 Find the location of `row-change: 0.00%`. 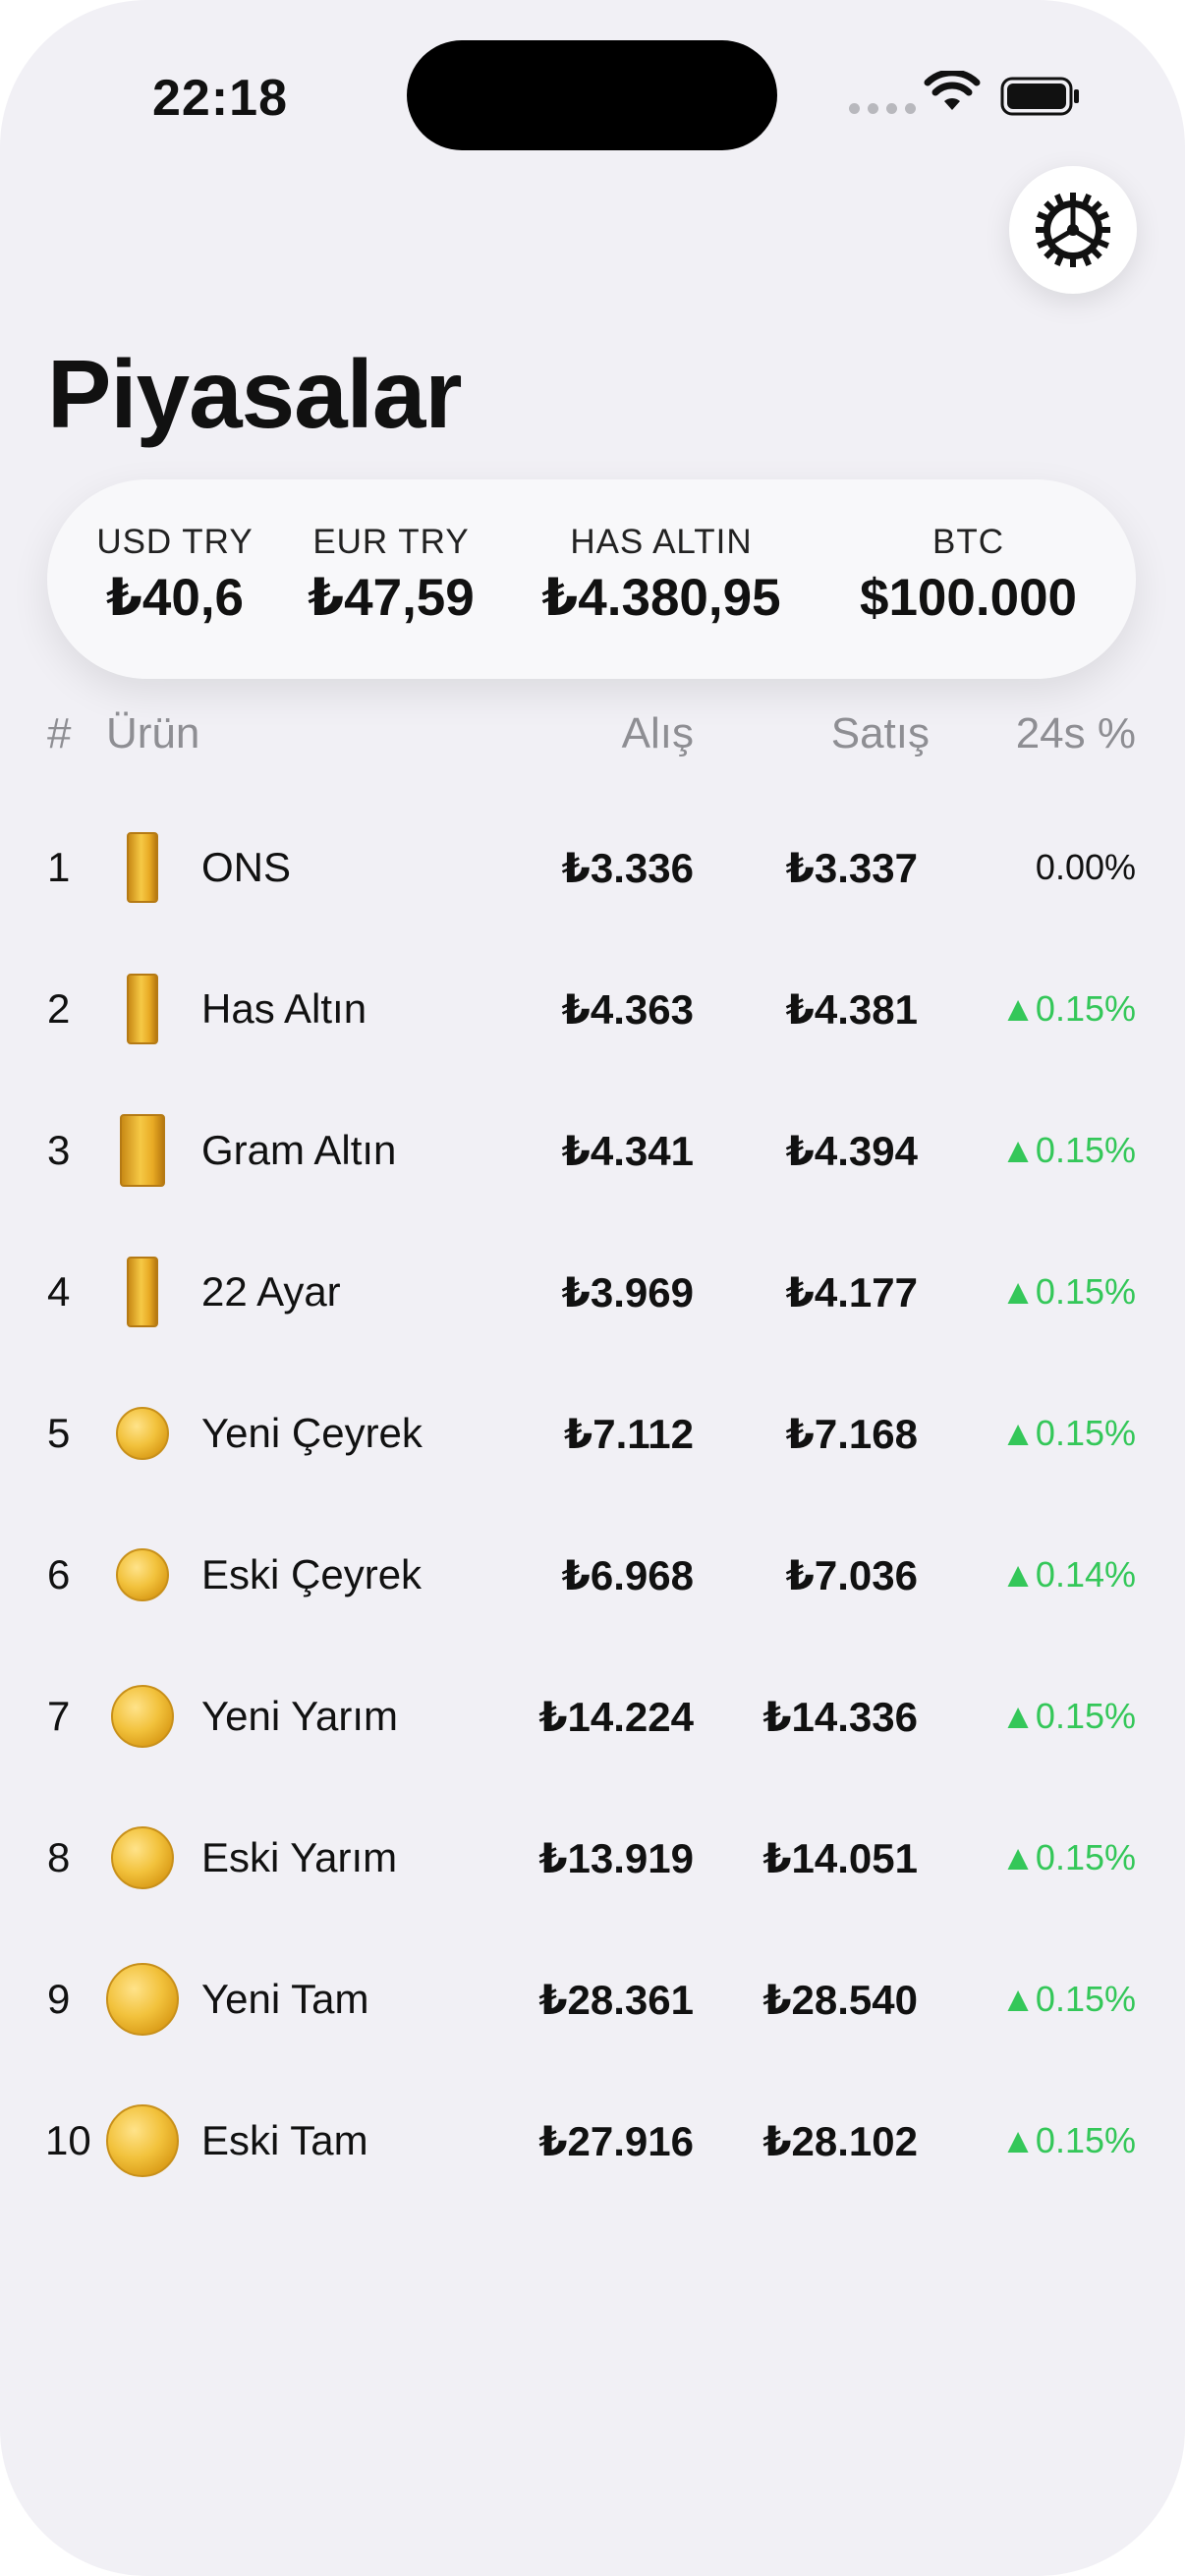

row-change: 0.00% is located at coordinates (1085, 867).